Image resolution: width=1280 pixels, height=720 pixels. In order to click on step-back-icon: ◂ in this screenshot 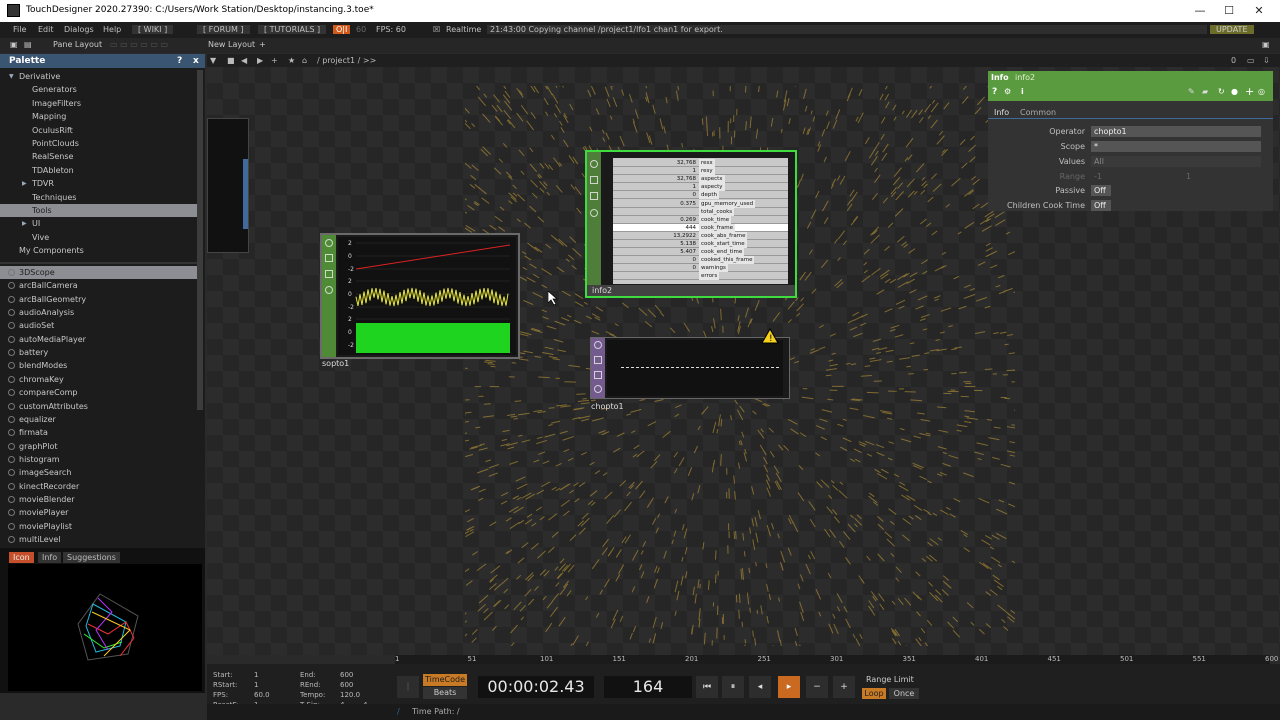, I will do `click(760, 687)`.